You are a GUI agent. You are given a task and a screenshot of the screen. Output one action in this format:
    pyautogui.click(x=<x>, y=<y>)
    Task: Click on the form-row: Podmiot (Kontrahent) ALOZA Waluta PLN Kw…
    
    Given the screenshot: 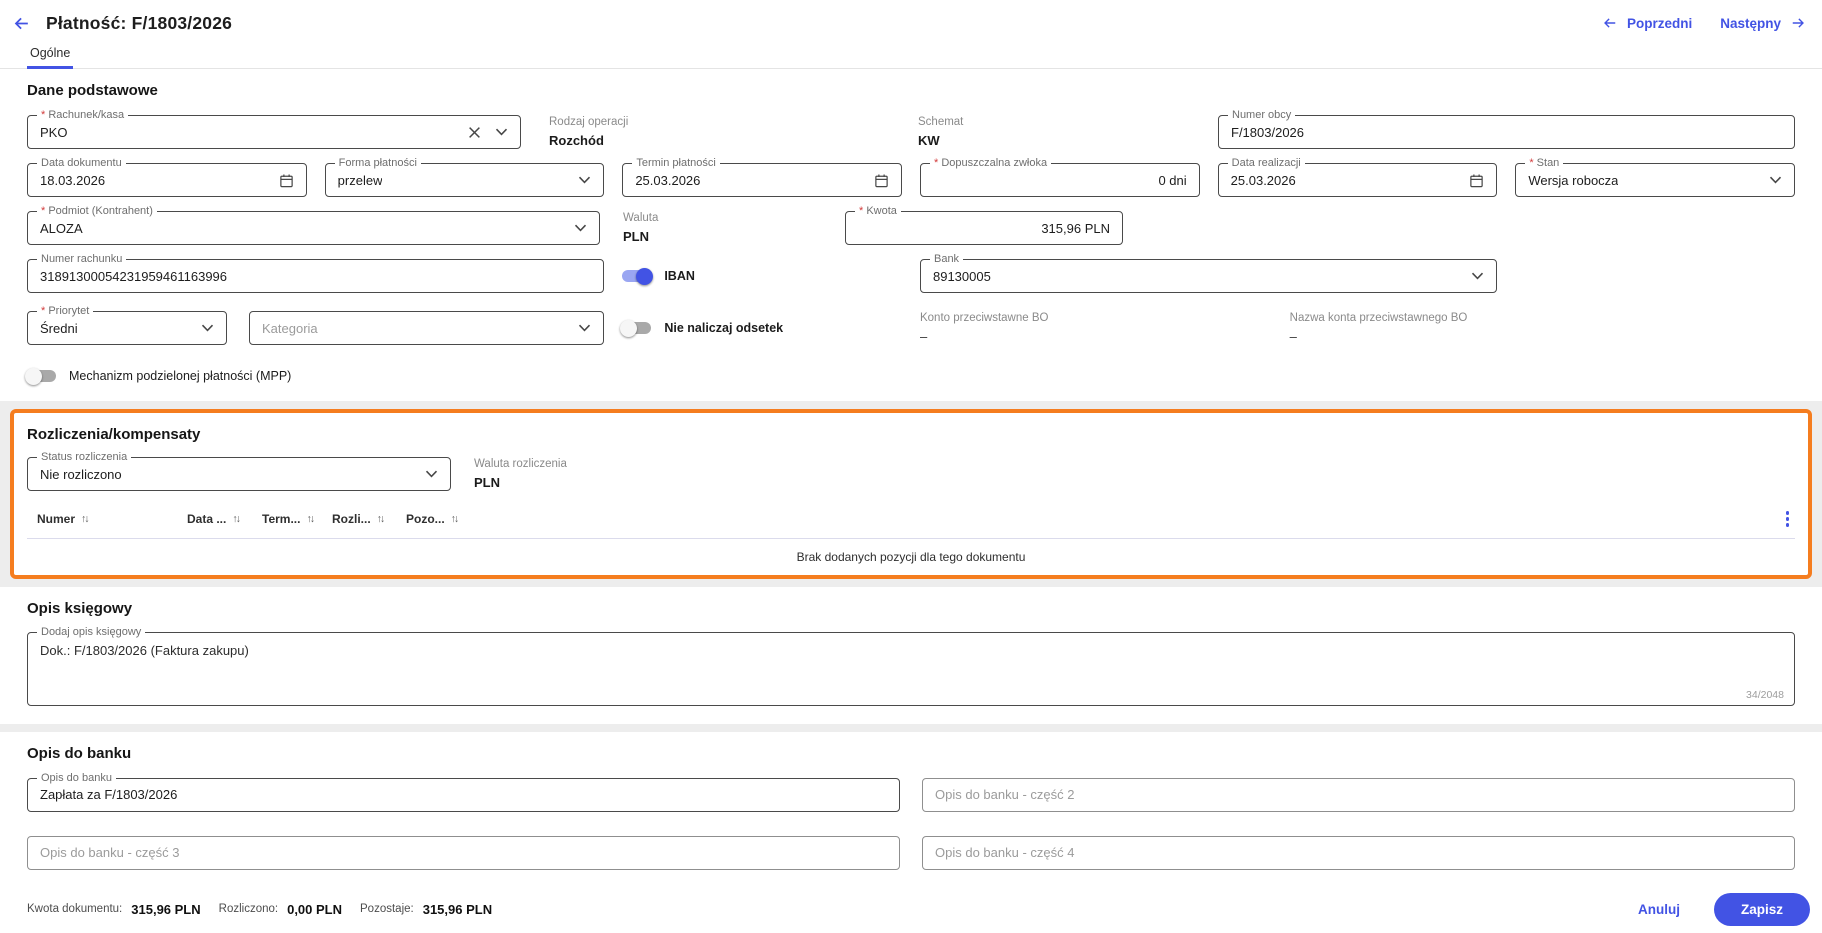 What is the action you would take?
    pyautogui.click(x=911, y=224)
    